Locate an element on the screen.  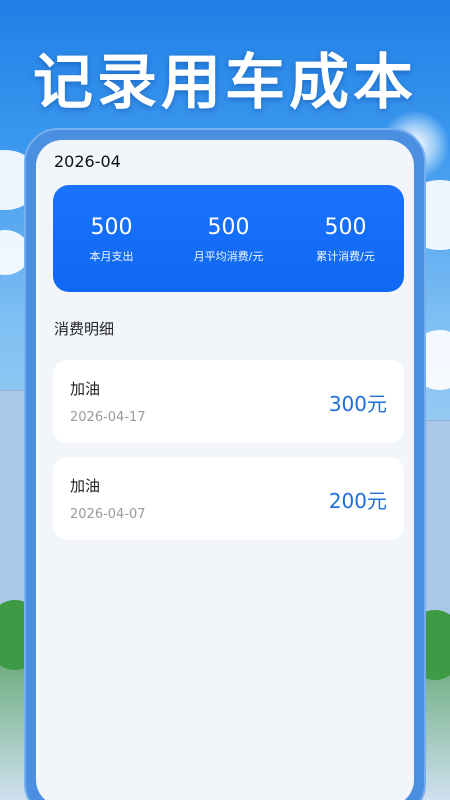
record-date: 2026-04-17 is located at coordinates (108, 417).